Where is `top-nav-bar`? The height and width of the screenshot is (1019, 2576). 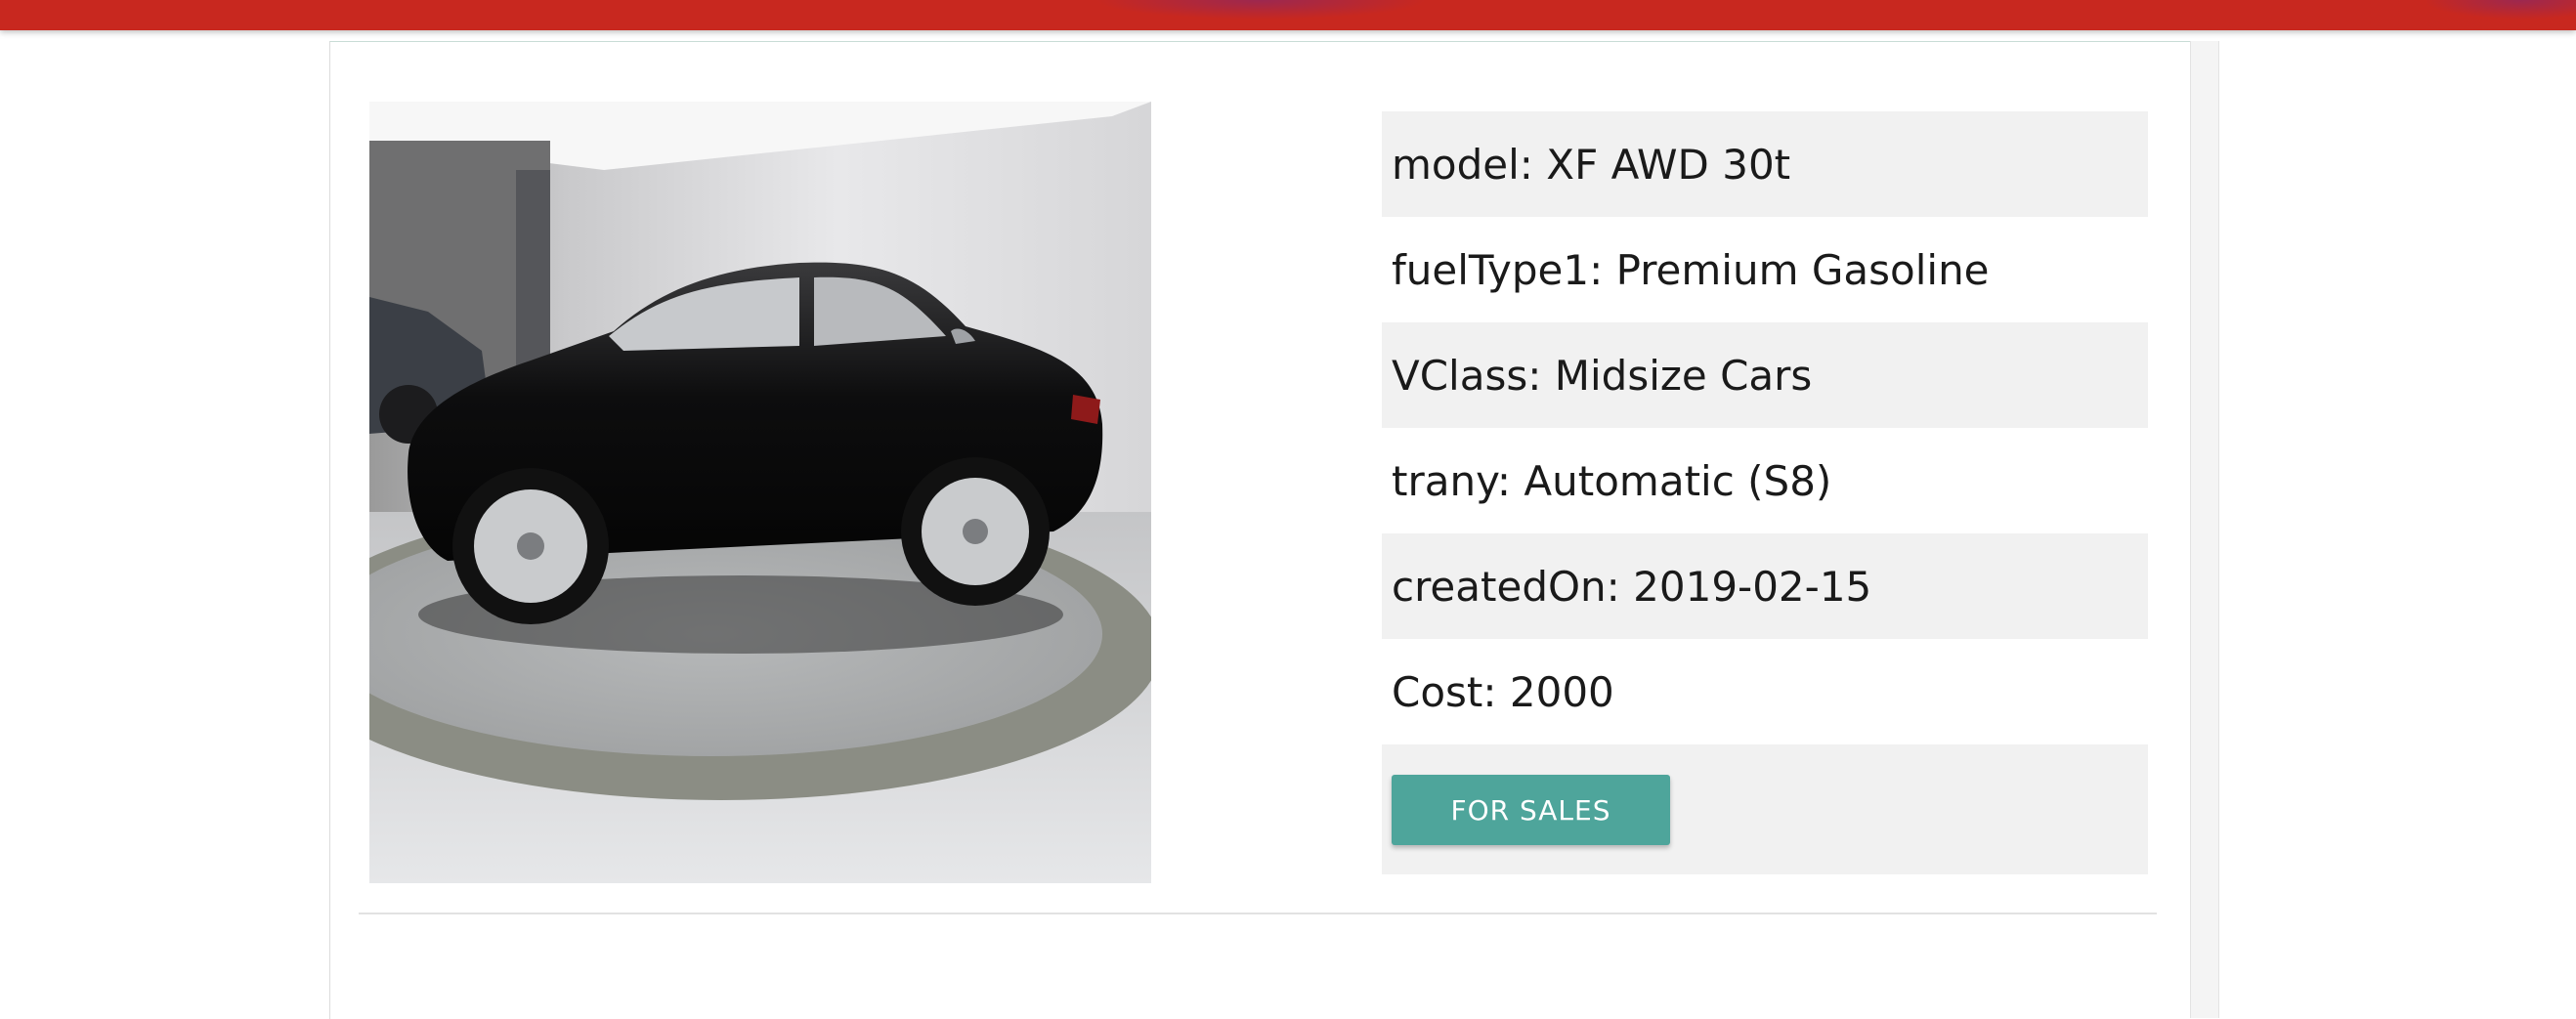 top-nav-bar is located at coordinates (1288, 15).